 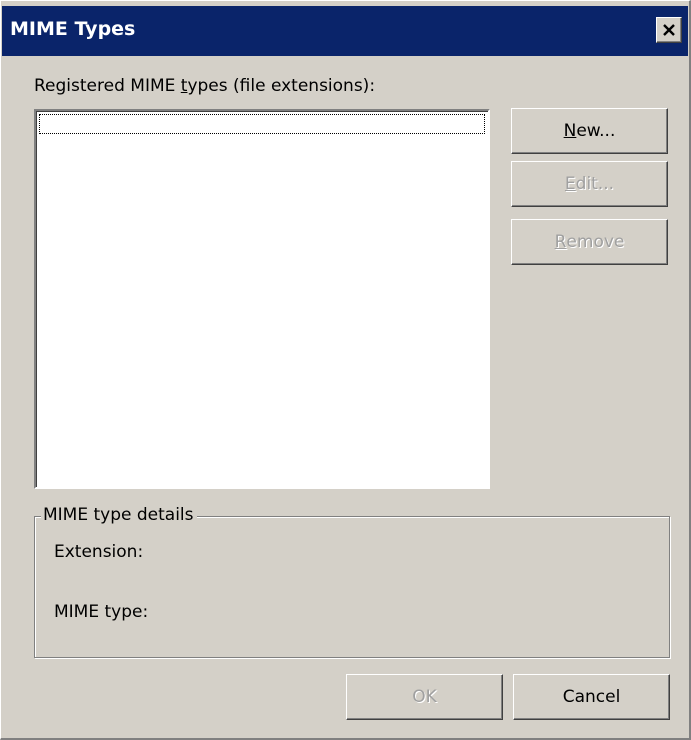 I want to click on list-label-text-2: ypes (file extensions):, so click(x=281, y=86).